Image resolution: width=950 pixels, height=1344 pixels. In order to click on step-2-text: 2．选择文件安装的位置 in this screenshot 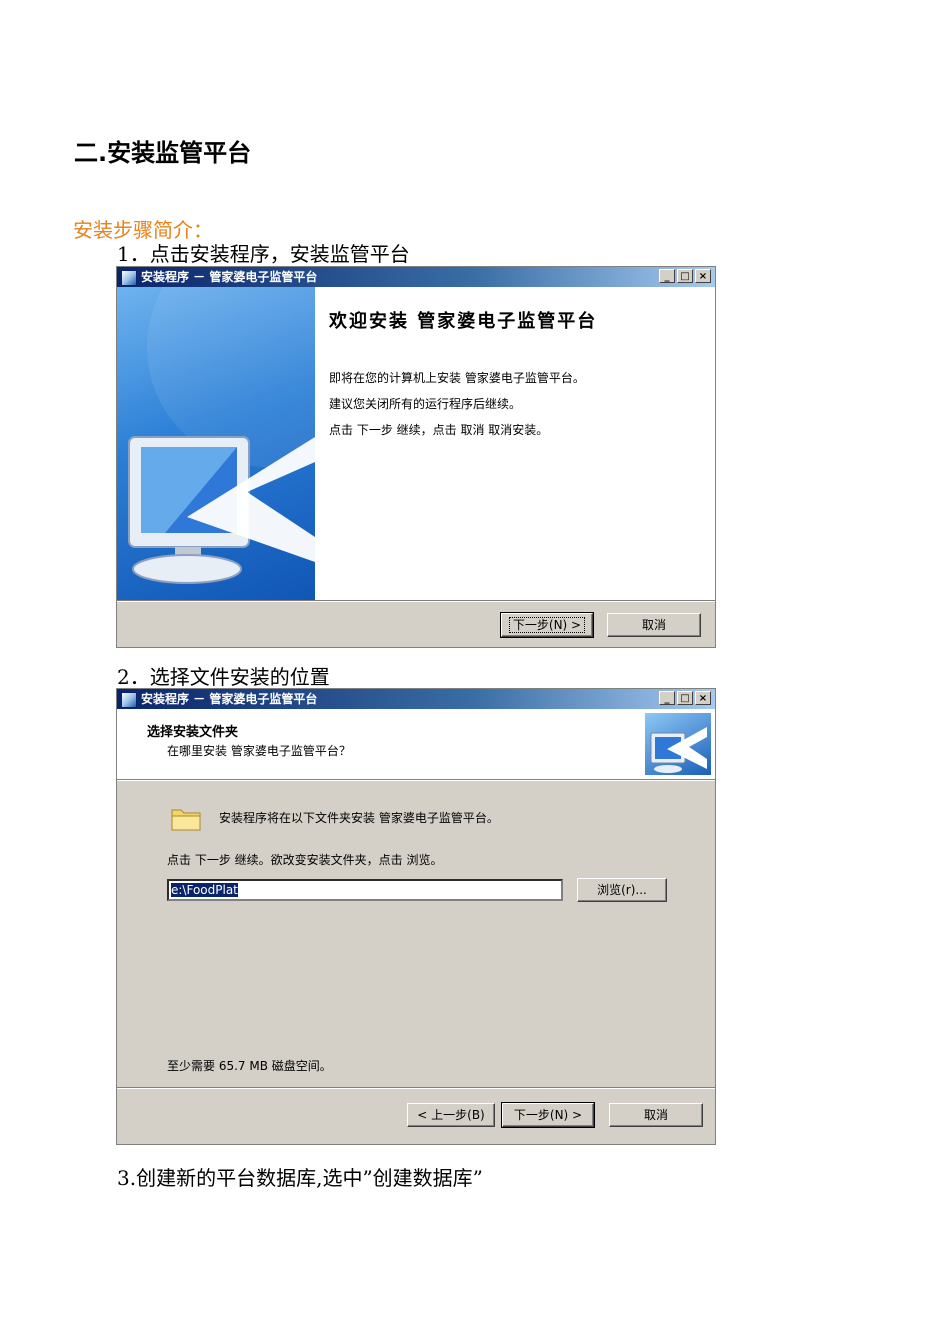, I will do `click(223, 677)`.